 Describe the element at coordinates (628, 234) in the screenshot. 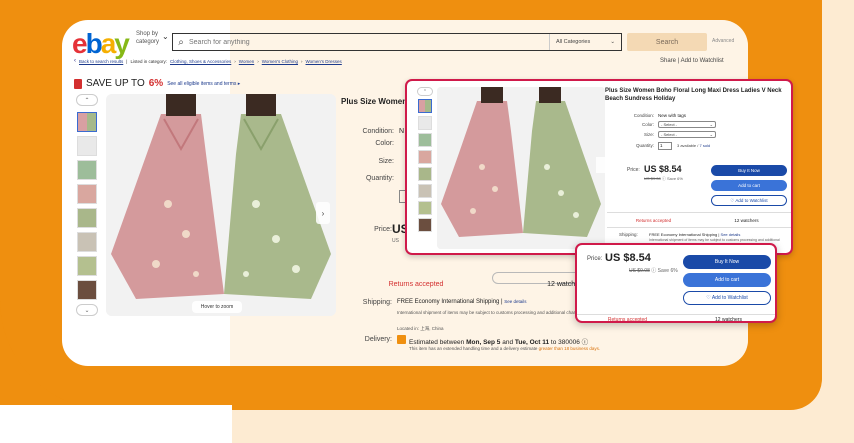

I see `shipping-label: Shipping:` at that location.